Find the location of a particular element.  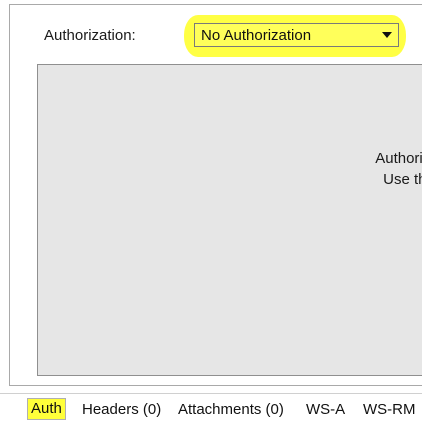

auth-message: Authorizat Use the is located at coordinates (365, 169).